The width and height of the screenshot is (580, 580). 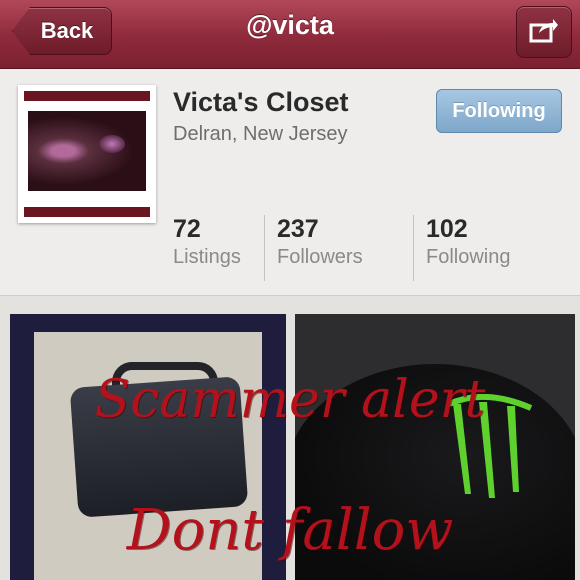 I want to click on laptop-bag-image, so click(x=159, y=447).